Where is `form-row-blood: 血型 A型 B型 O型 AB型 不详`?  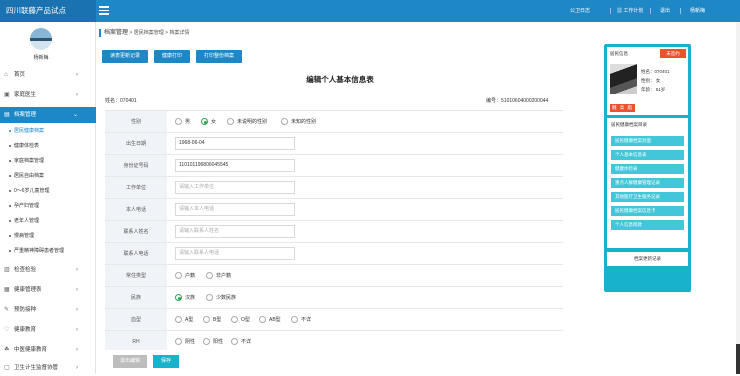
form-row-blood: 血型 A型 B型 O型 AB型 不详 is located at coordinates (334, 320).